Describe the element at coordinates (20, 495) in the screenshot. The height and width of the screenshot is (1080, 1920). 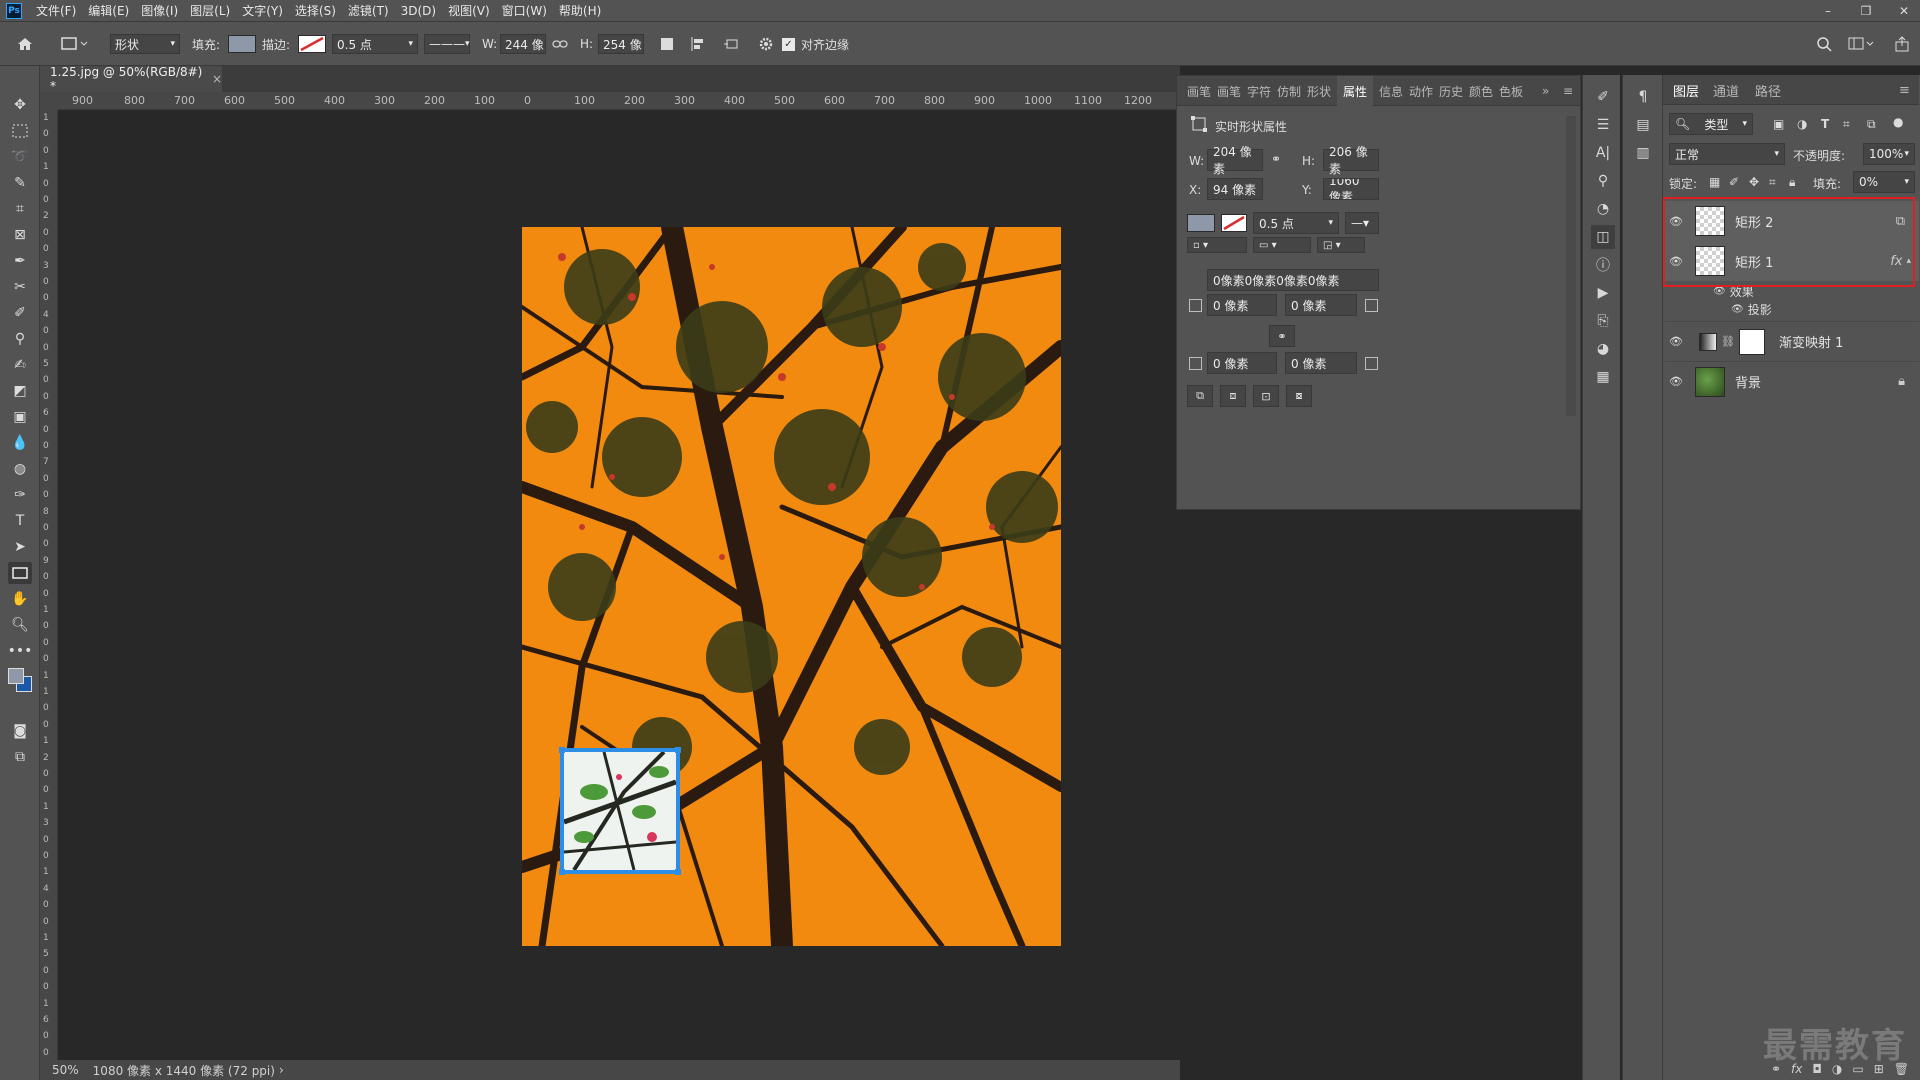
I see `pen-tool-icon: ✑` at that location.